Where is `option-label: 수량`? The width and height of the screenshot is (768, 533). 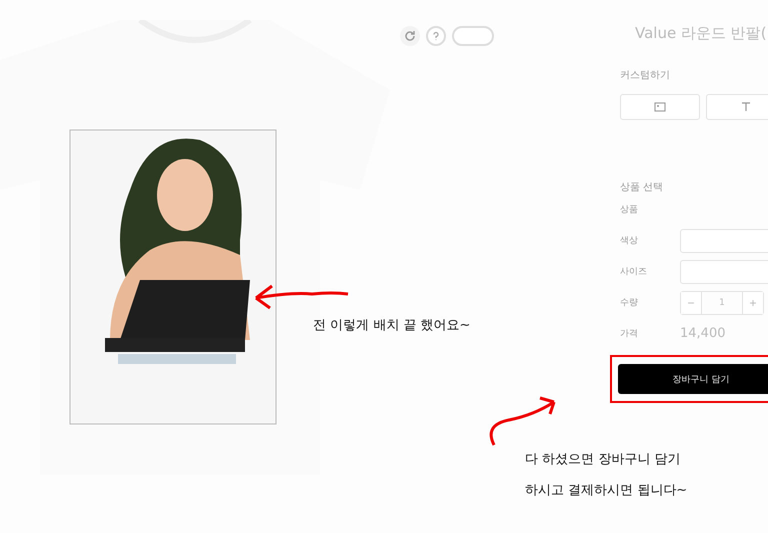 option-label: 수량 is located at coordinates (629, 303).